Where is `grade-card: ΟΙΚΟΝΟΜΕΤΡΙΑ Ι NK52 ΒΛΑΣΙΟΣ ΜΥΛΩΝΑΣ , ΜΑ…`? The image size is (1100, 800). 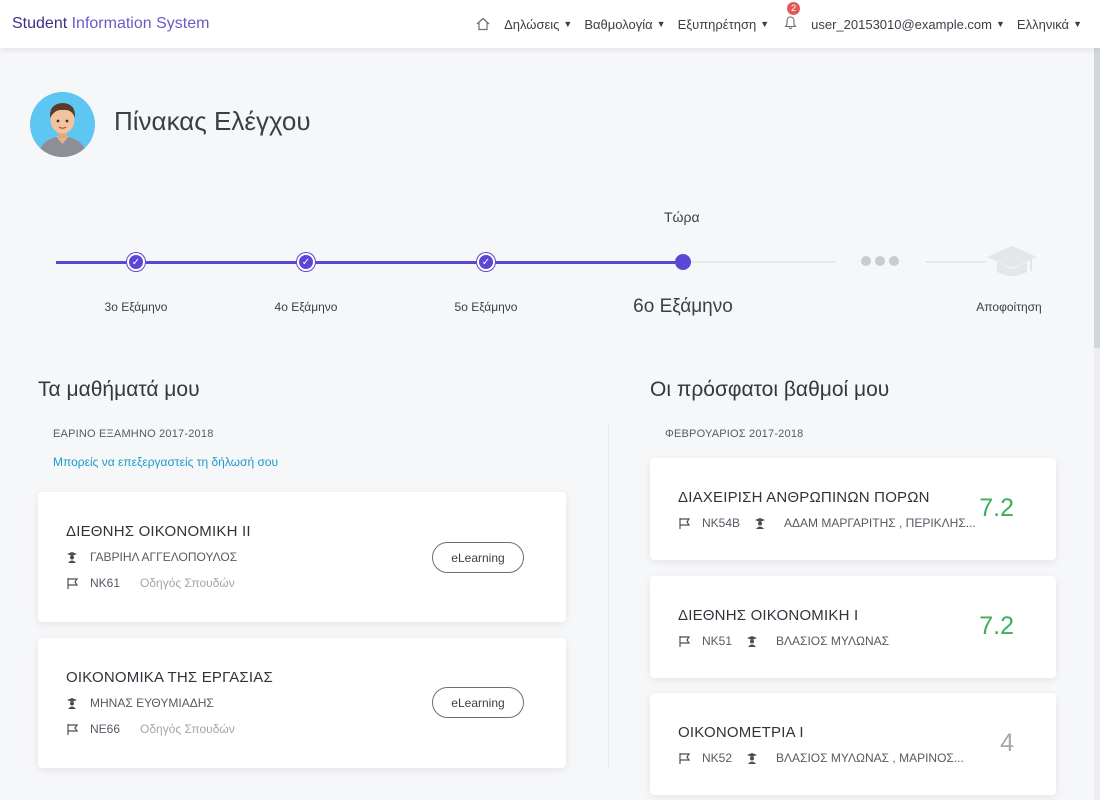 grade-card: ΟΙΚΟΝΟΜΕΤΡΙΑ Ι NK52 ΒΛΑΣΙΟΣ ΜΥΛΩΝΑΣ , ΜΑ… is located at coordinates (853, 744).